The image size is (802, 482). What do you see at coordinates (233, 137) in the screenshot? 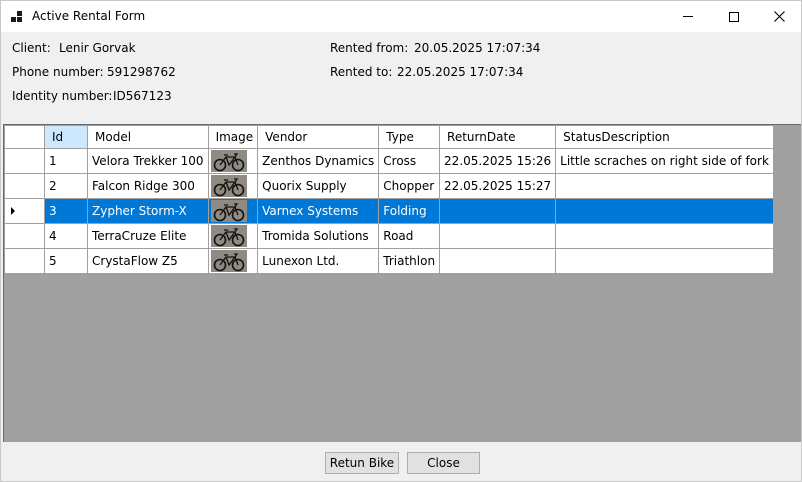
I see `column-header-image: Image` at bounding box center [233, 137].